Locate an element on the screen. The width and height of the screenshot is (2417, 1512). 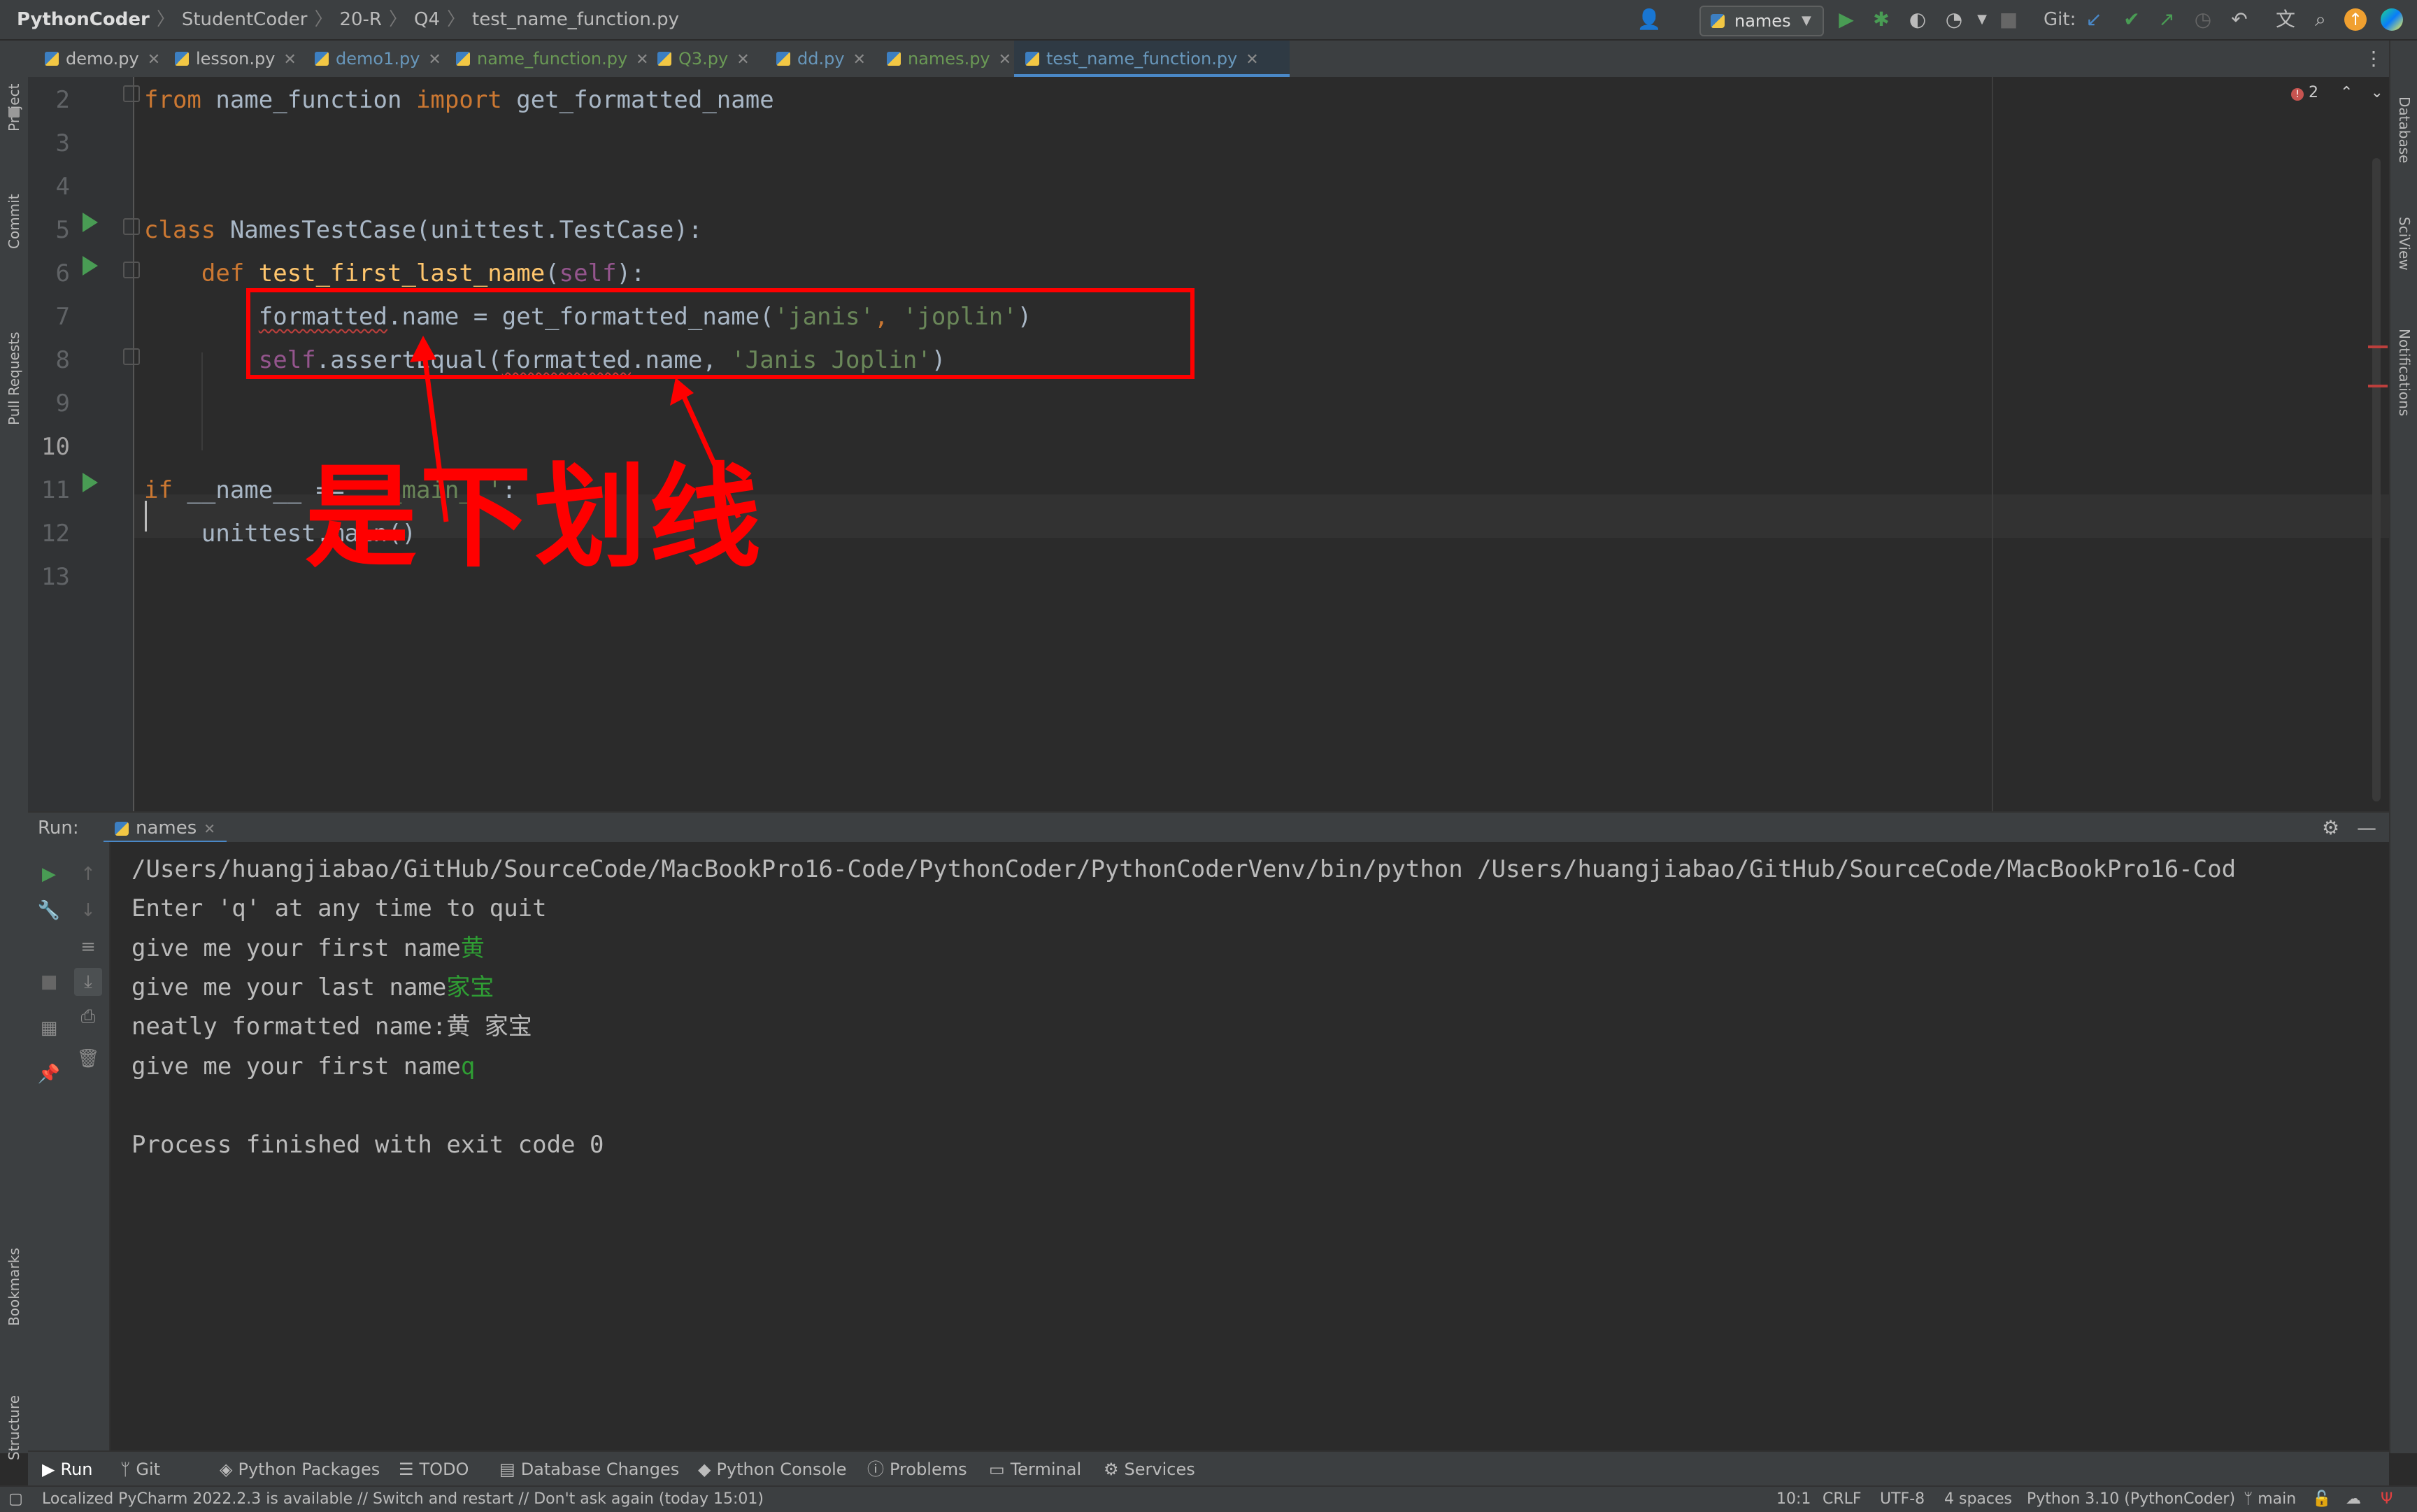
git-label: Git: is located at coordinates (2060, 19).